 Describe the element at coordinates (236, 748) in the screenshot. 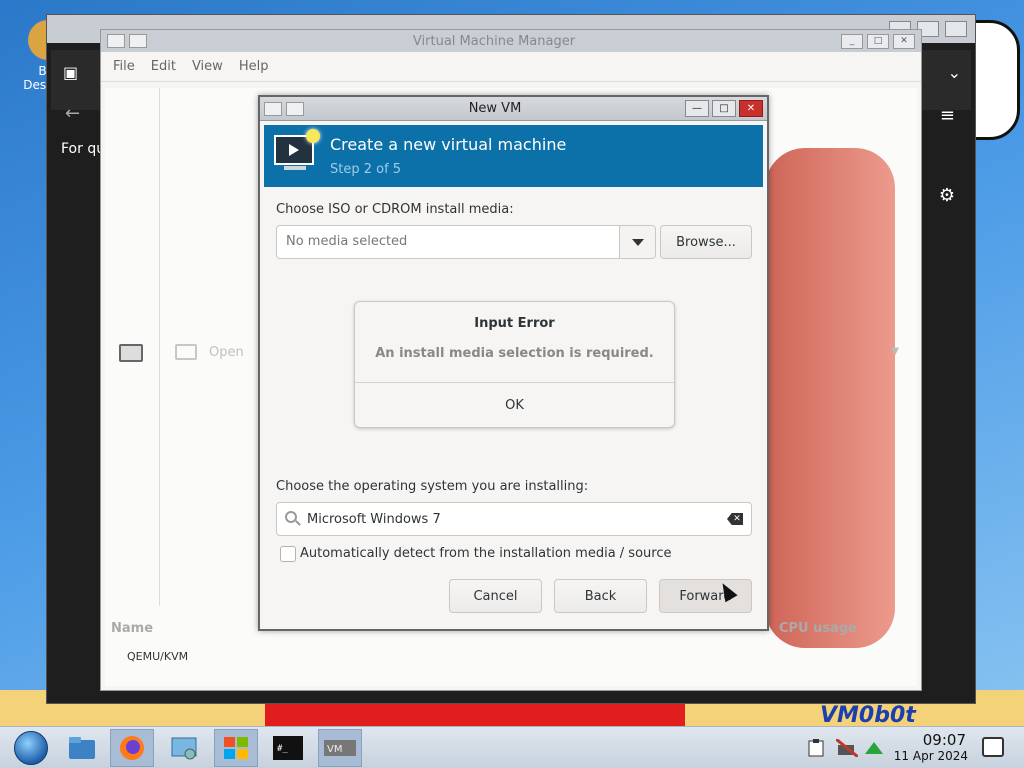

I see `windows-logo-icon` at that location.